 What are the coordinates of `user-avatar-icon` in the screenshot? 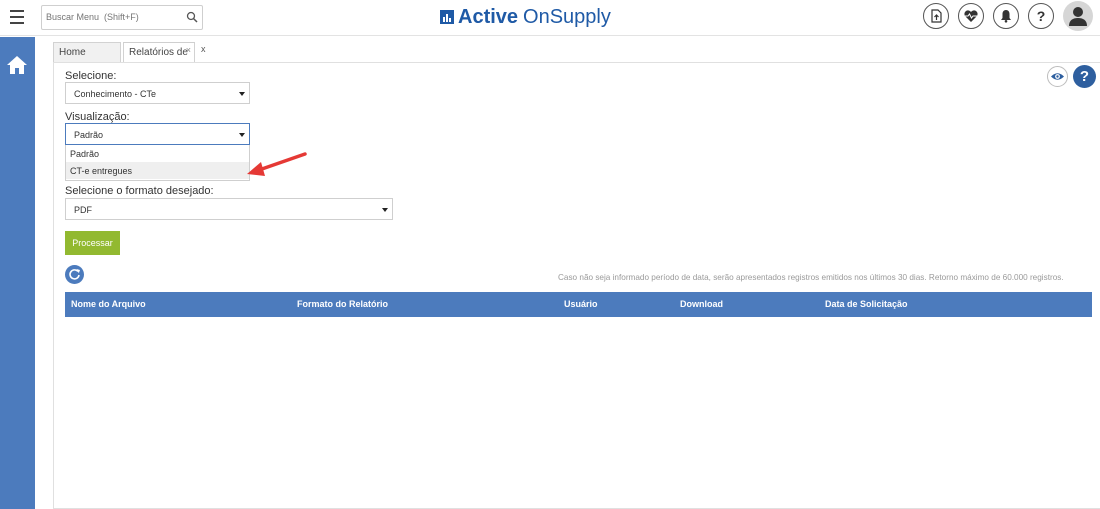 It's located at (1078, 16).